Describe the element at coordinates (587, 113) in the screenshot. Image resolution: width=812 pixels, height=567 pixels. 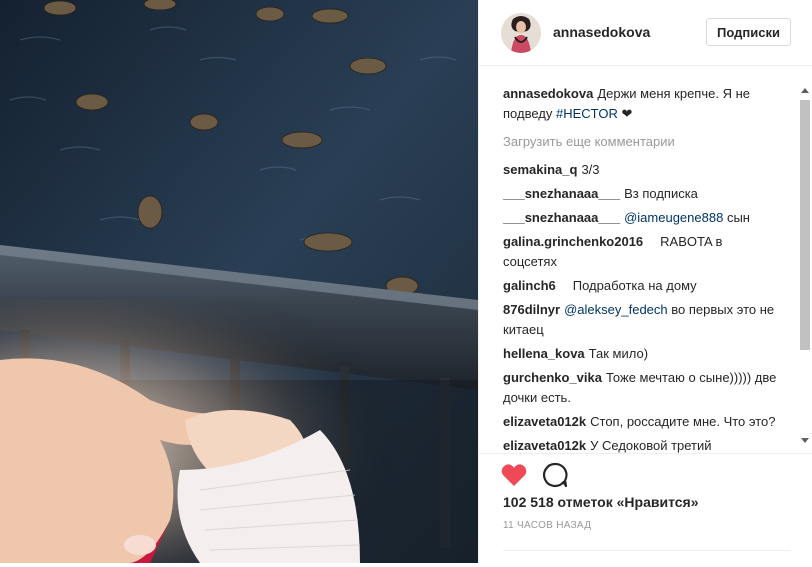
I see `caption-hashtag: #HECTOR` at that location.